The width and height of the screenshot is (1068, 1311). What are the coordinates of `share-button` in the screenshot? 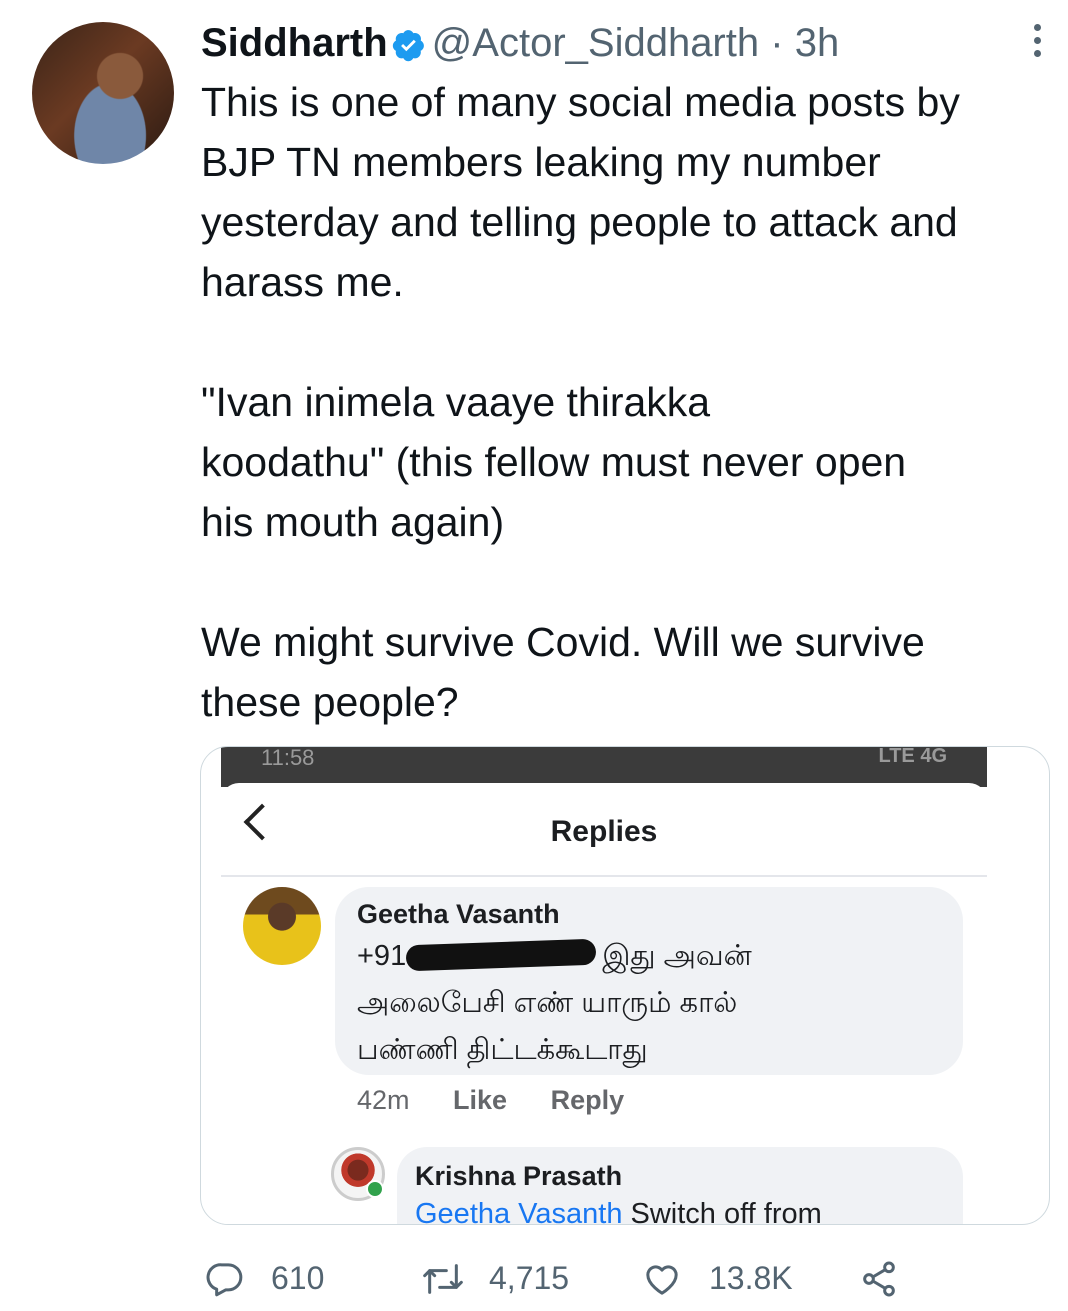 It's located at (884, 1278).